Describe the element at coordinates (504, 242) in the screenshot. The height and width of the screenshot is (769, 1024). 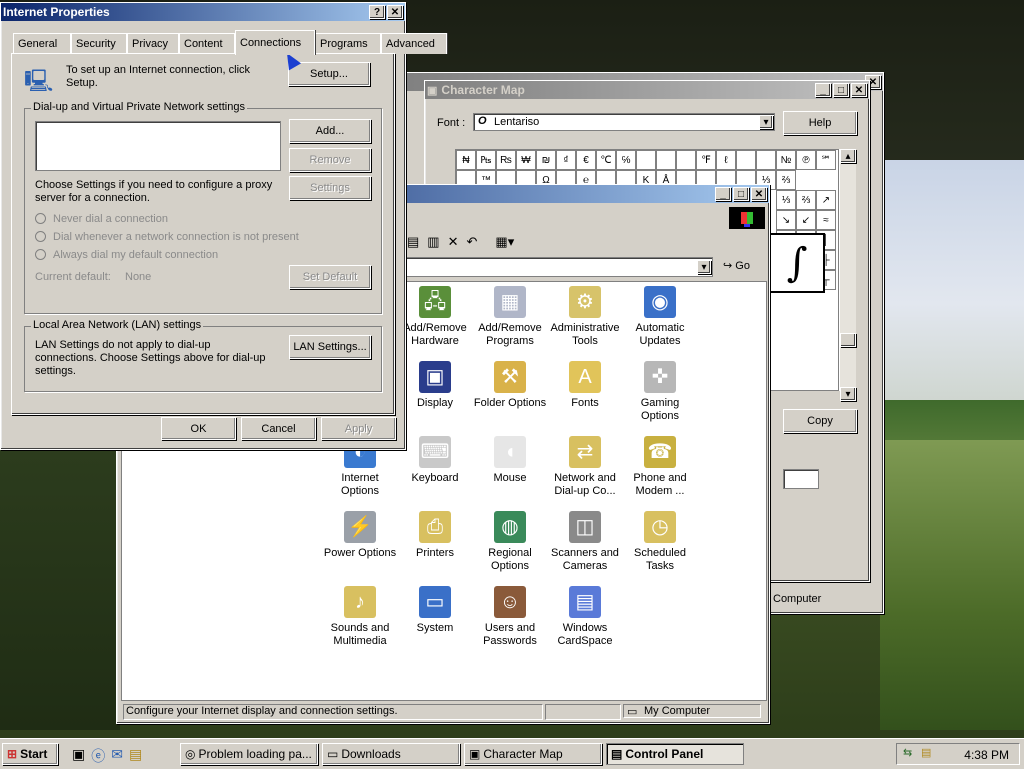
I see `views-icon: ▦▾` at that location.